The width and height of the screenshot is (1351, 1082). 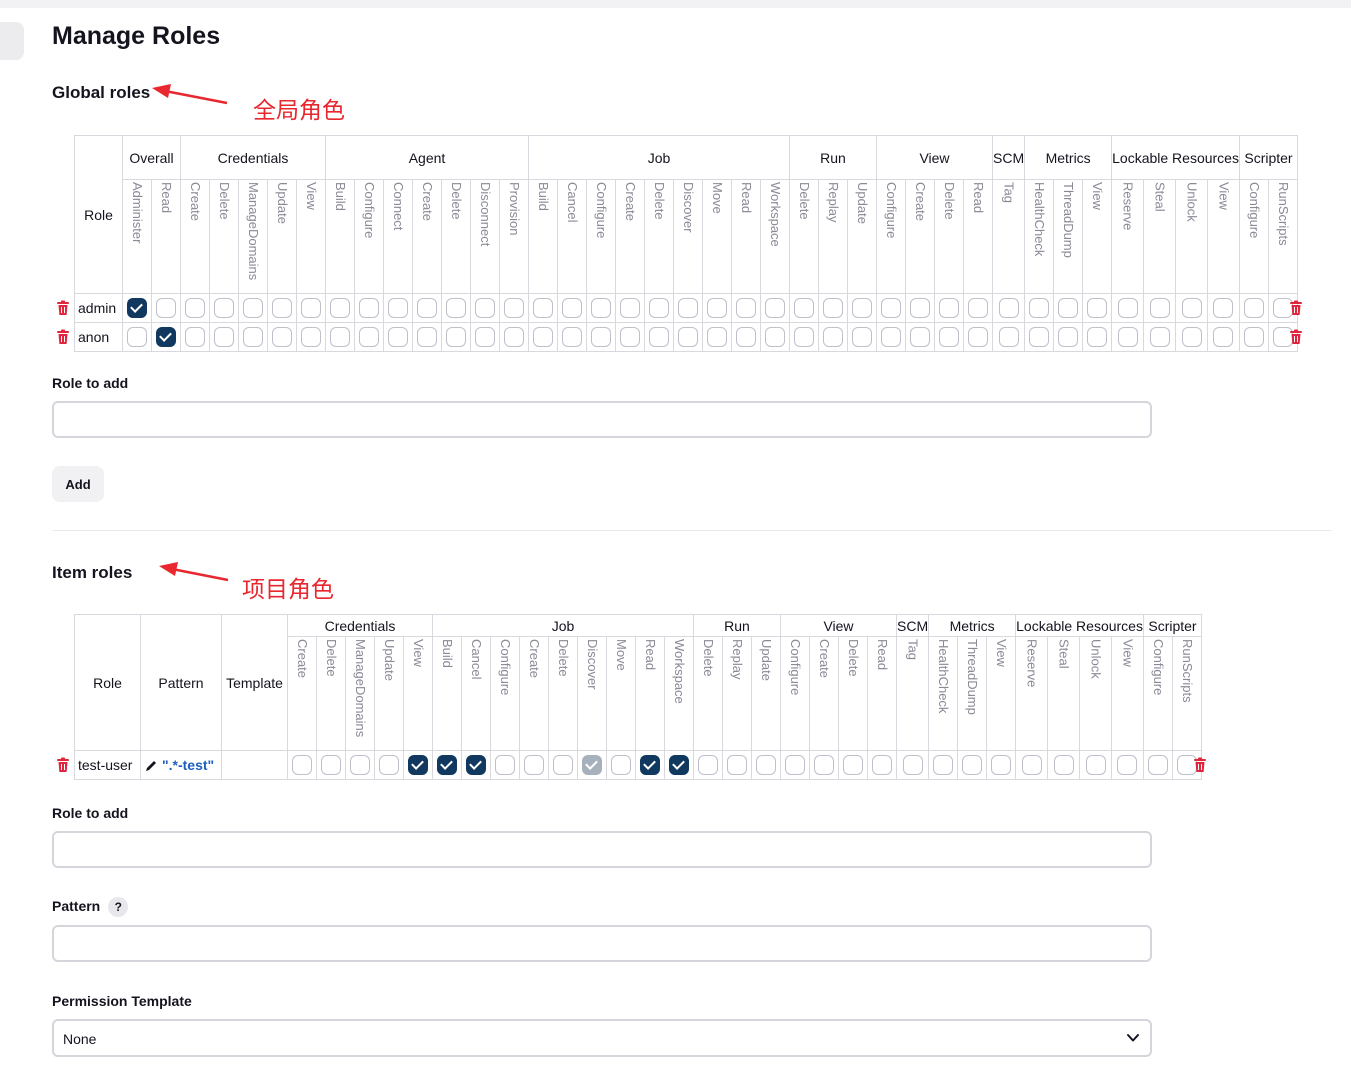 I want to click on item-role-to-add-input, so click(x=602, y=849).